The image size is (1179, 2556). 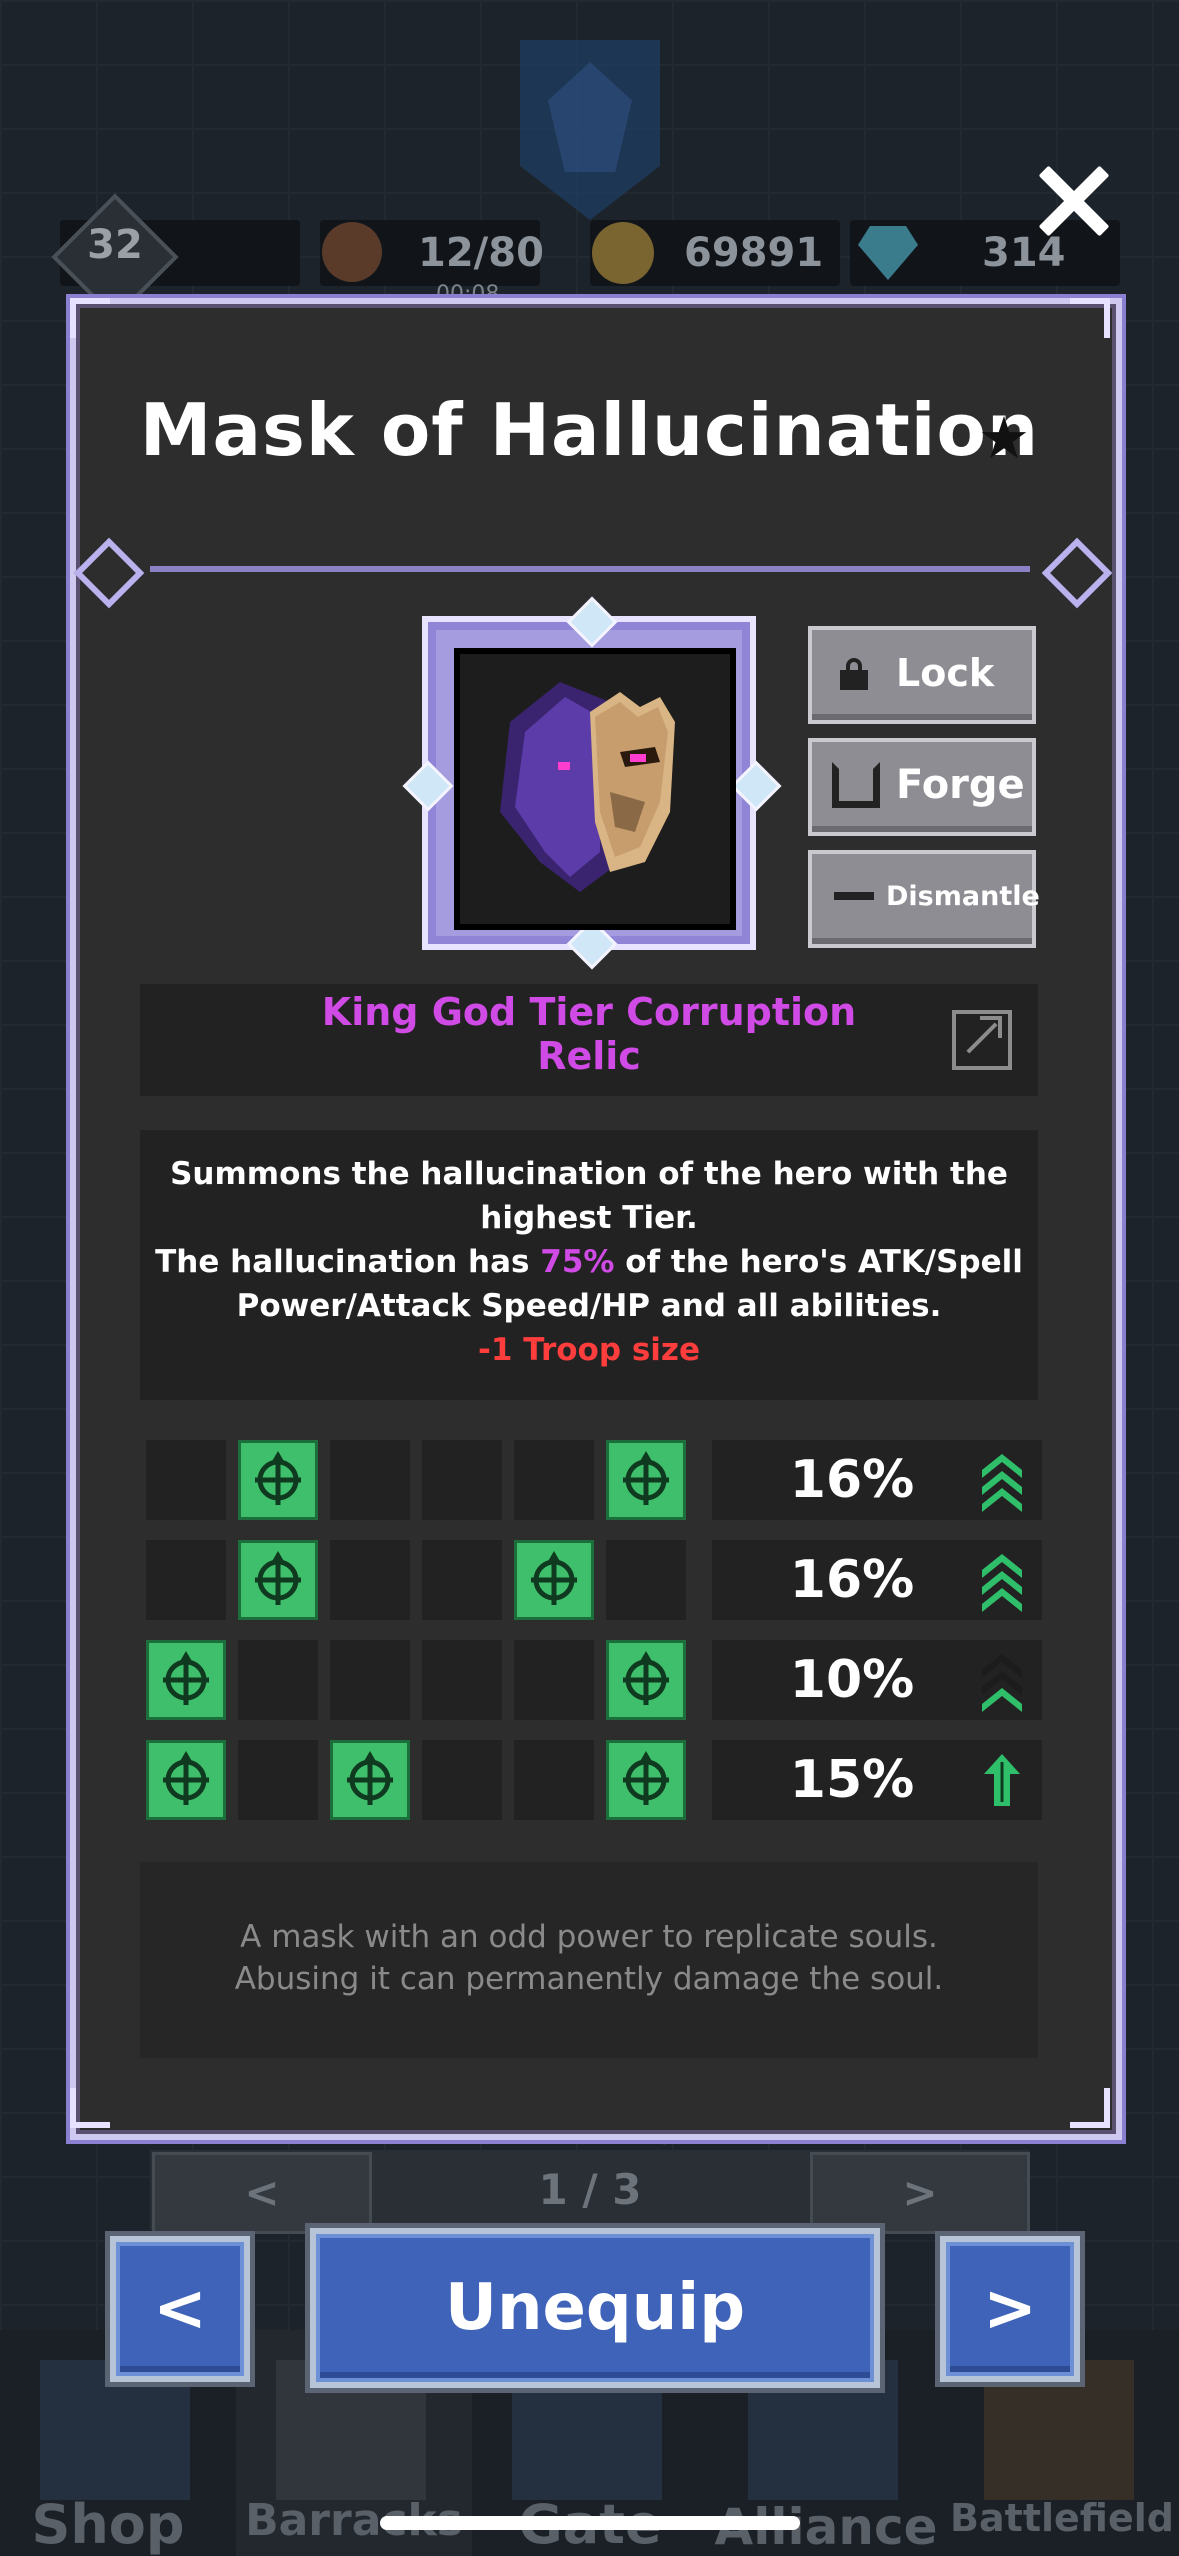 I want to click on rarity-line-1: King God Tier Corruption, so click(x=589, y=1012).